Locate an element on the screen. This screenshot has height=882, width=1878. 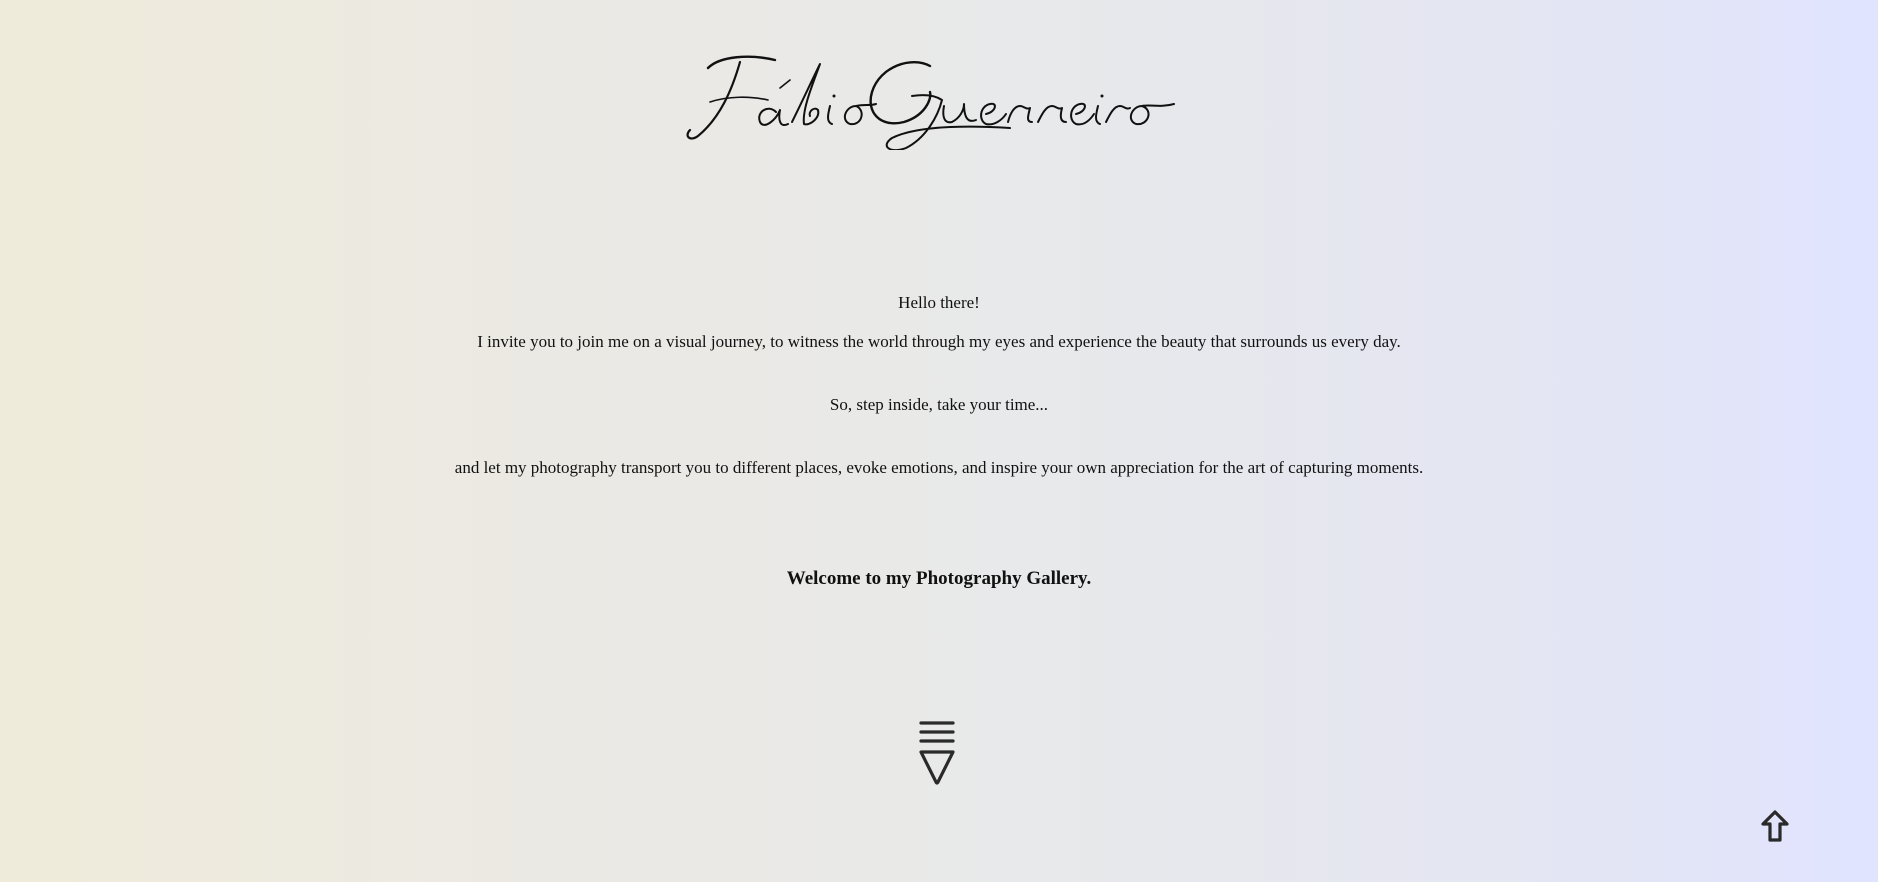
signature-logo: Fábio Guerreiro is located at coordinates (930, 96).